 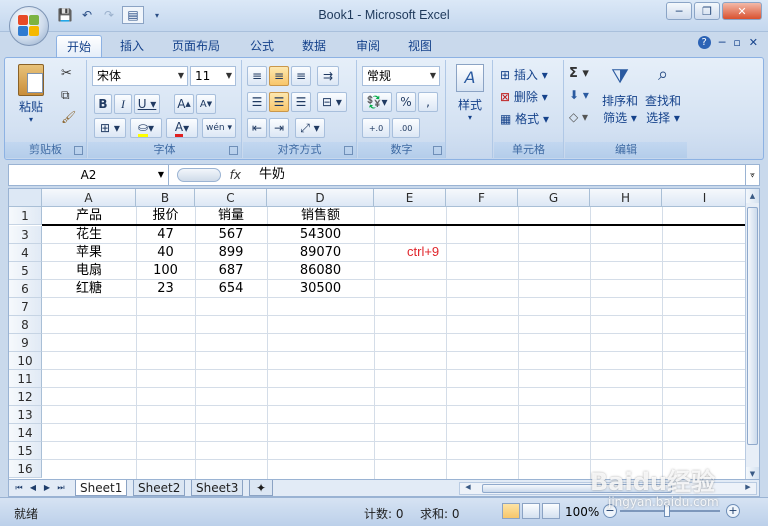 I want to click on table-cell: 电扇, so click(x=89, y=271).